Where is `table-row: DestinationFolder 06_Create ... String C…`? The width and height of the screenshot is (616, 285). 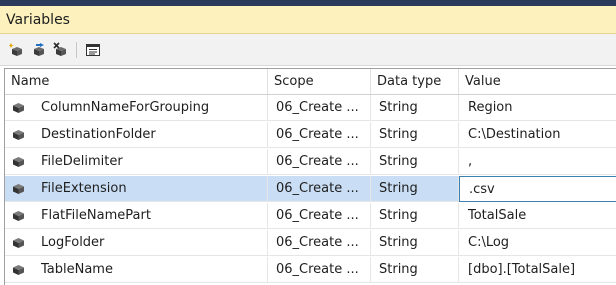 table-row: DestinationFolder 06_Create ... String C… is located at coordinates (310, 135).